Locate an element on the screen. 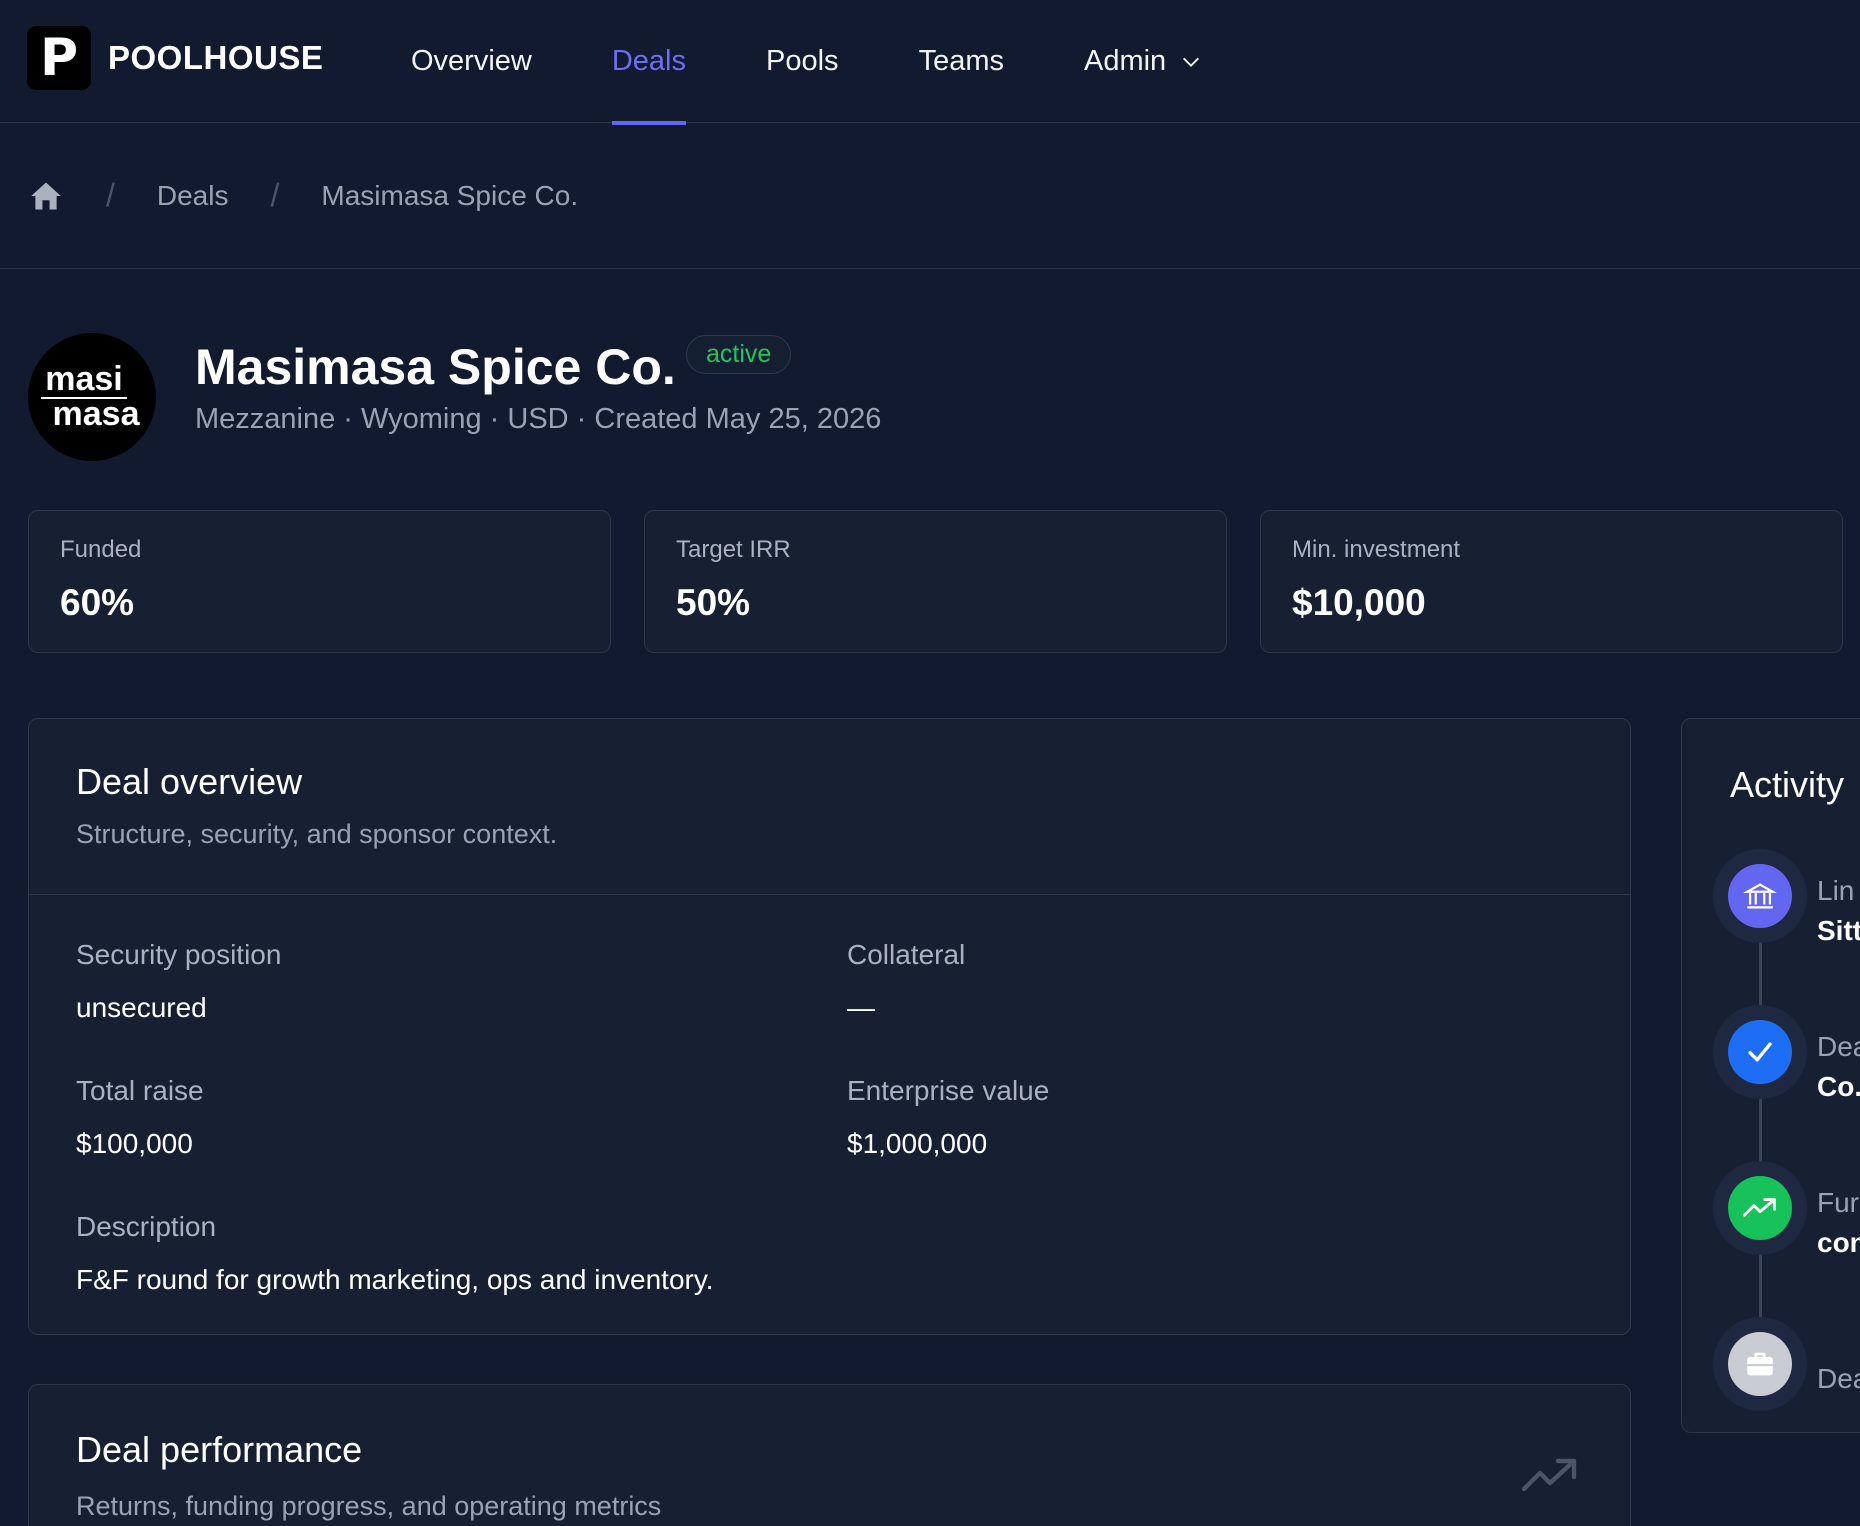  field-label: Description is located at coordinates (146, 1226).